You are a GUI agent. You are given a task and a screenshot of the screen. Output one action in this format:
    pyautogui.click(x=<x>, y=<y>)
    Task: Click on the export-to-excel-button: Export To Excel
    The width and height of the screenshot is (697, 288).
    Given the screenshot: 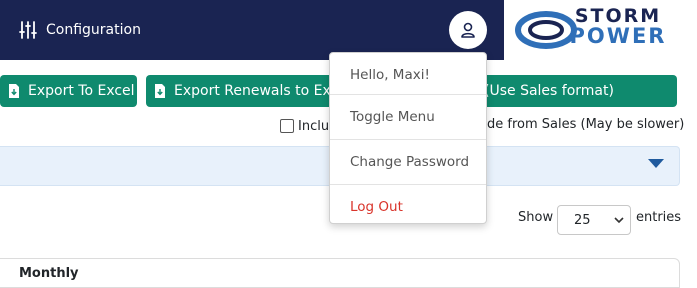 What is the action you would take?
    pyautogui.click(x=68, y=91)
    